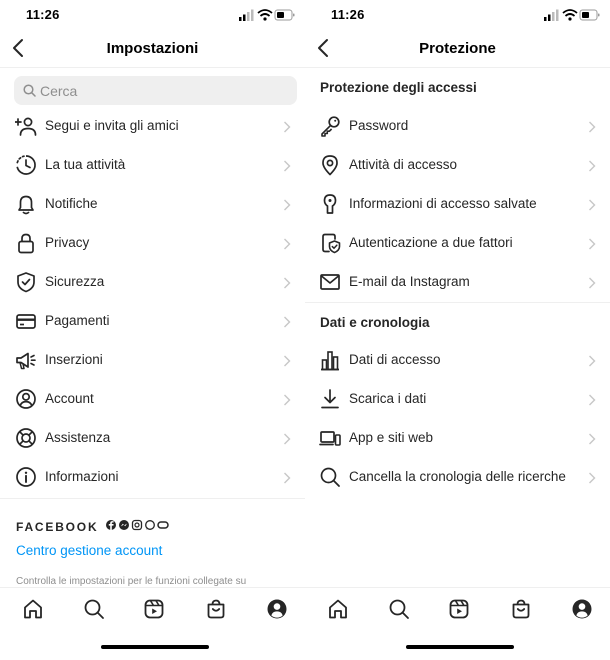  What do you see at coordinates (152, 399) in the screenshot?
I see `settings-item-account: Account` at bounding box center [152, 399].